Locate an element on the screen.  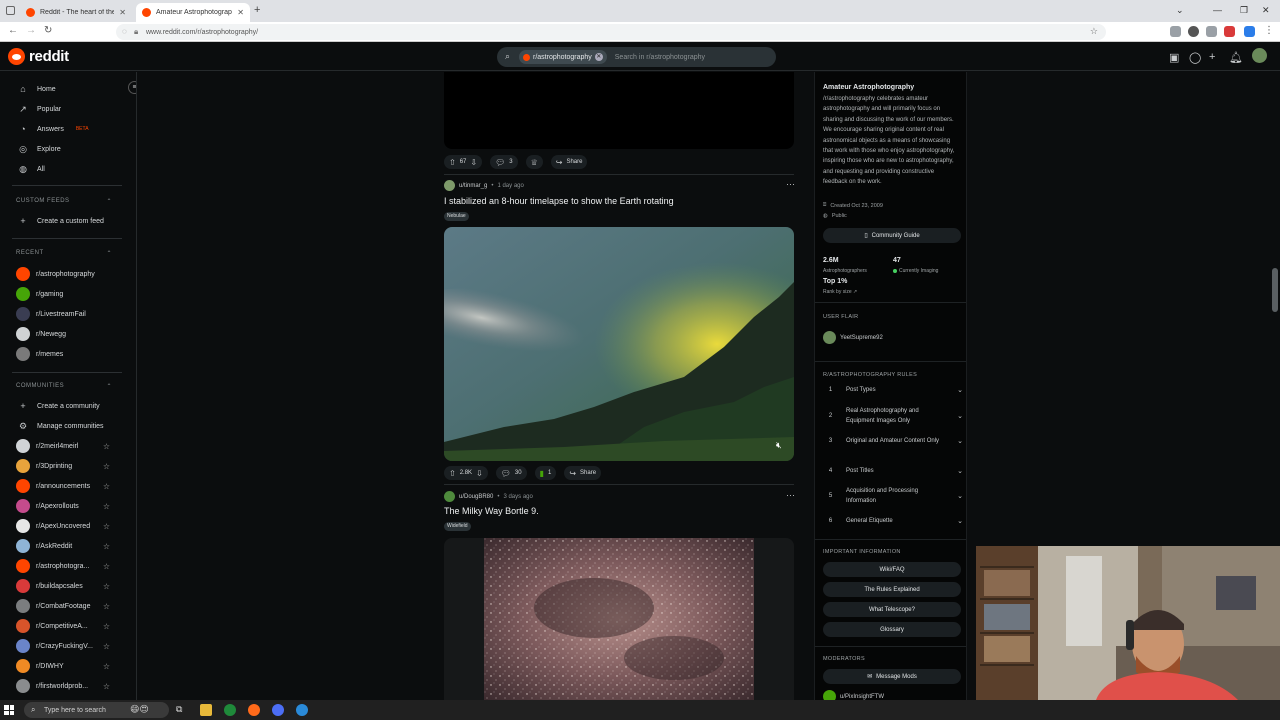
community-item: r/DIWHY ☆ is located at coordinates (63, 666).